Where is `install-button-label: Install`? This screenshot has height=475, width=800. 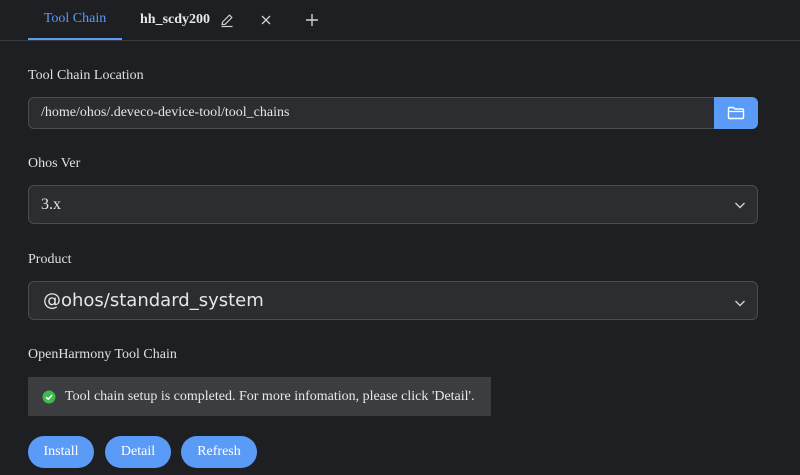 install-button-label: Install is located at coordinates (61, 451).